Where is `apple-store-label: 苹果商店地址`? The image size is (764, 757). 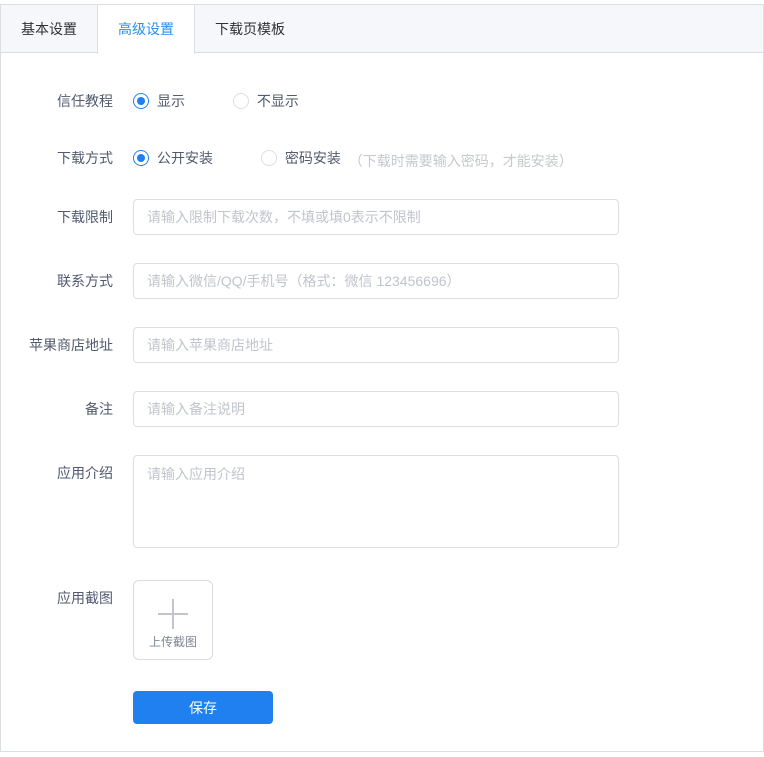 apple-store-label: 苹果商店地址 is located at coordinates (71, 345).